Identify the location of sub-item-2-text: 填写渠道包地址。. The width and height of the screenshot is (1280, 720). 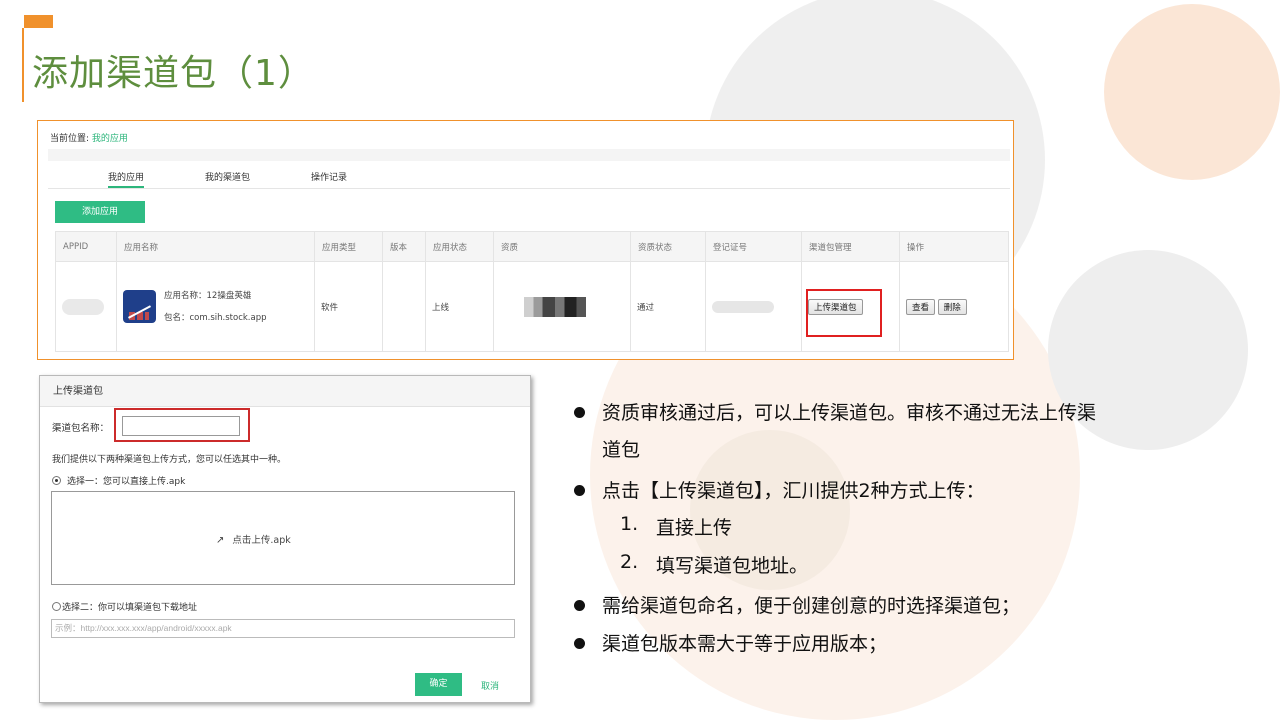
(732, 566).